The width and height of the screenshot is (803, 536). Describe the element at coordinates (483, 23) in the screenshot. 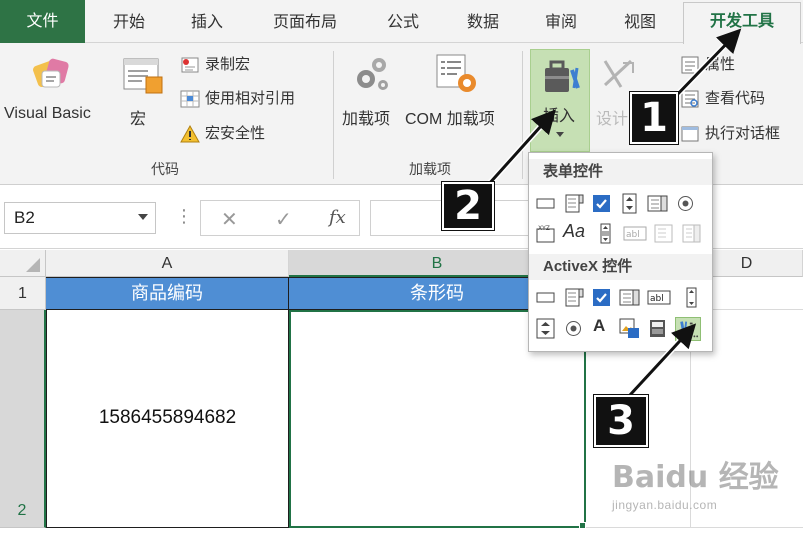

I see `tab-data: 数据` at that location.